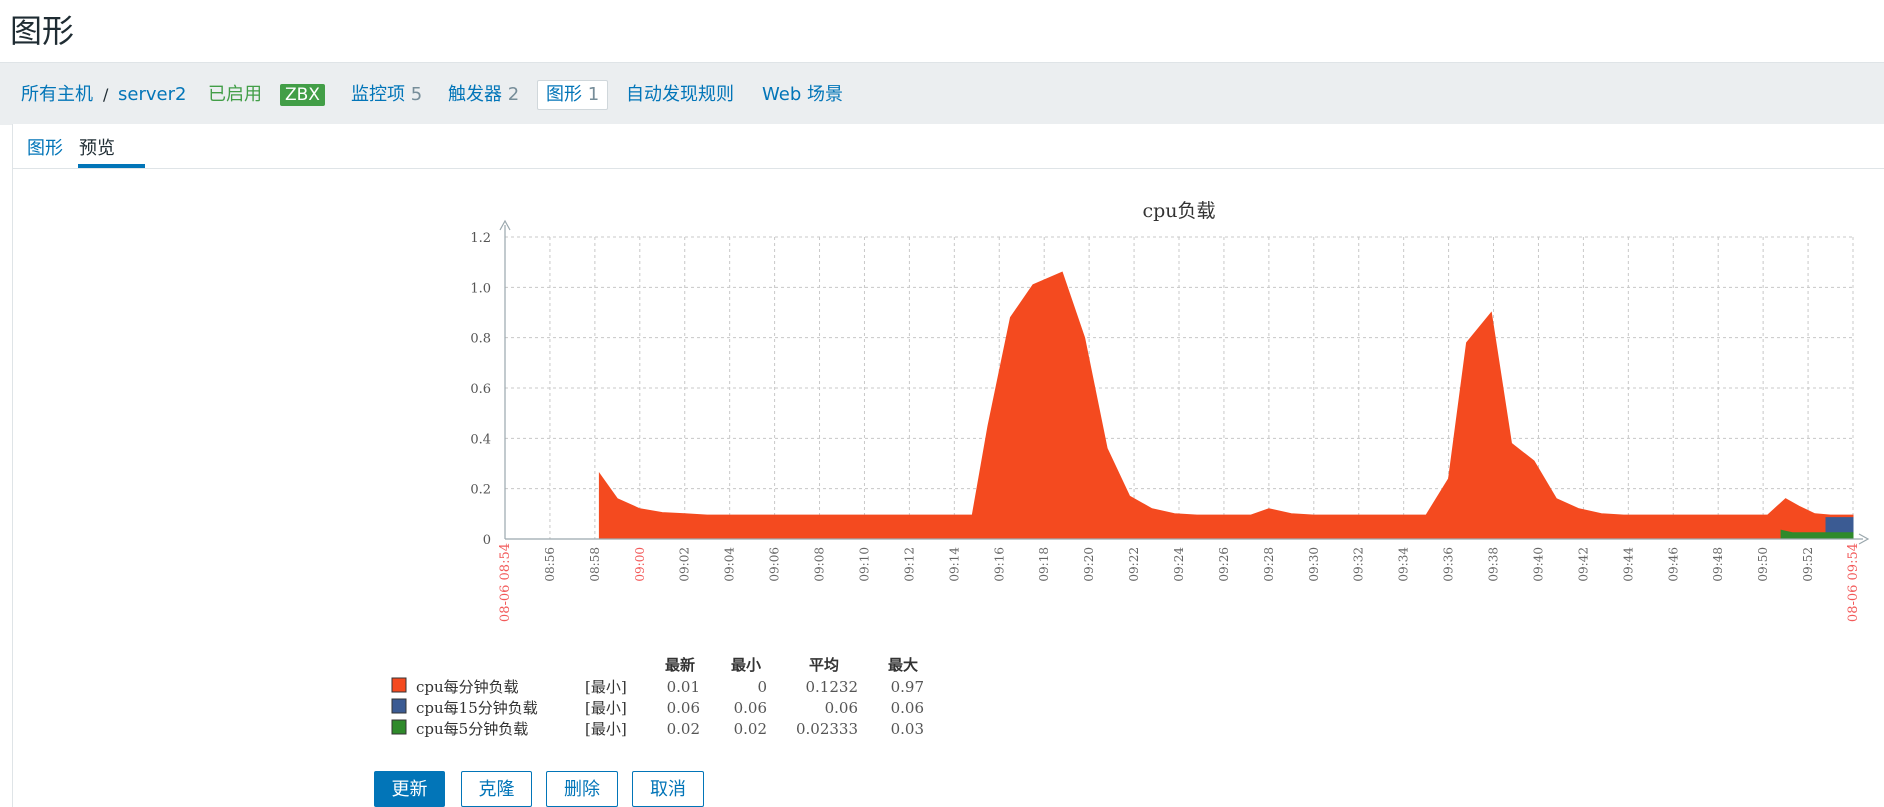  Describe the element at coordinates (496, 789) in the screenshot. I see `clone-button: 克隆` at that location.